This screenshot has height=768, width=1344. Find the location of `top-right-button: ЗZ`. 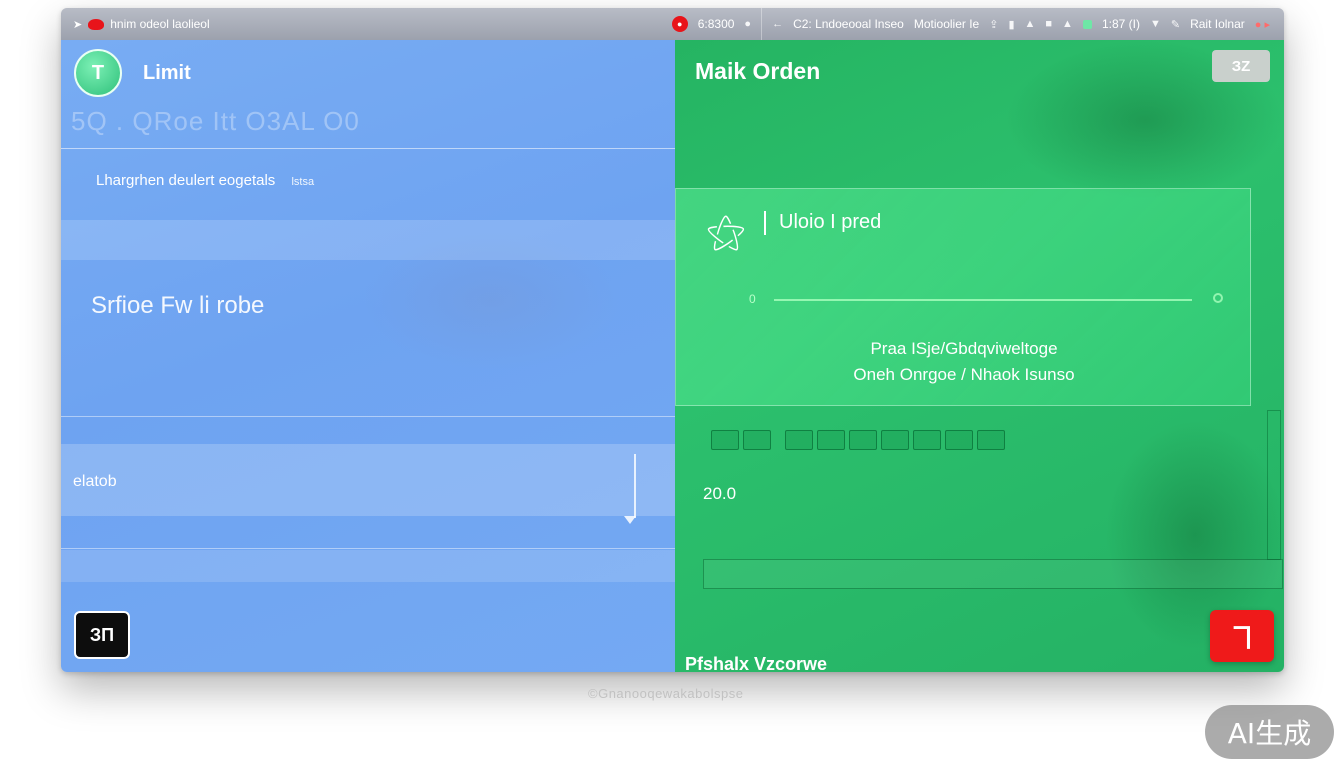

top-right-button: ЗZ is located at coordinates (1241, 66).